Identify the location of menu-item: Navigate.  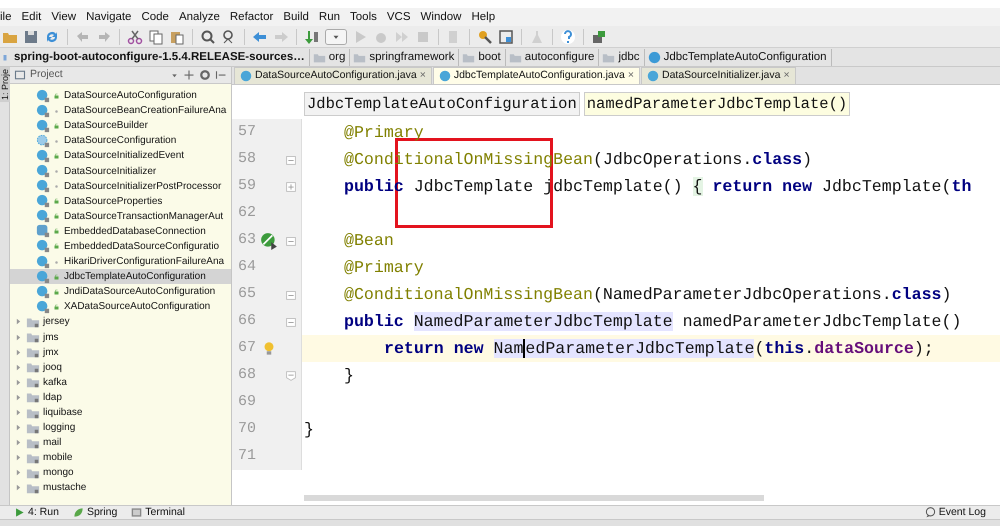
(109, 17).